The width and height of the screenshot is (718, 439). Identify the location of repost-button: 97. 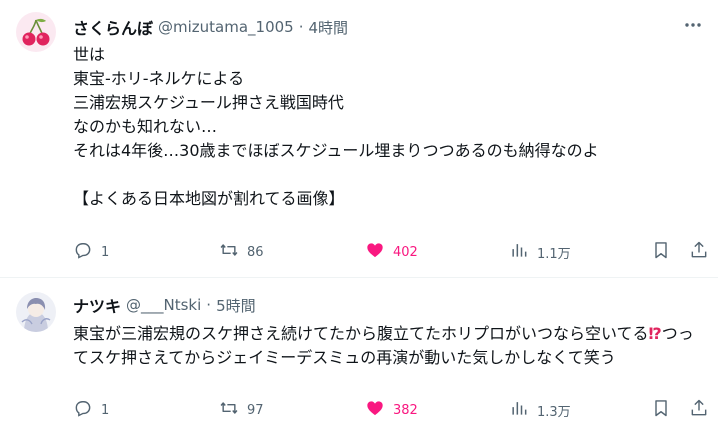
(241, 410).